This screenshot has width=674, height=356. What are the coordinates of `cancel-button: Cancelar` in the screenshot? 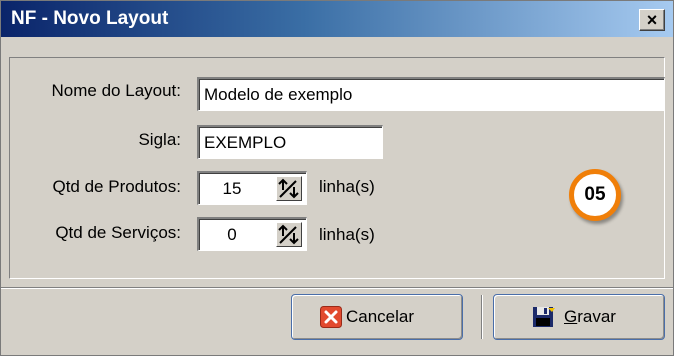 It's located at (377, 317).